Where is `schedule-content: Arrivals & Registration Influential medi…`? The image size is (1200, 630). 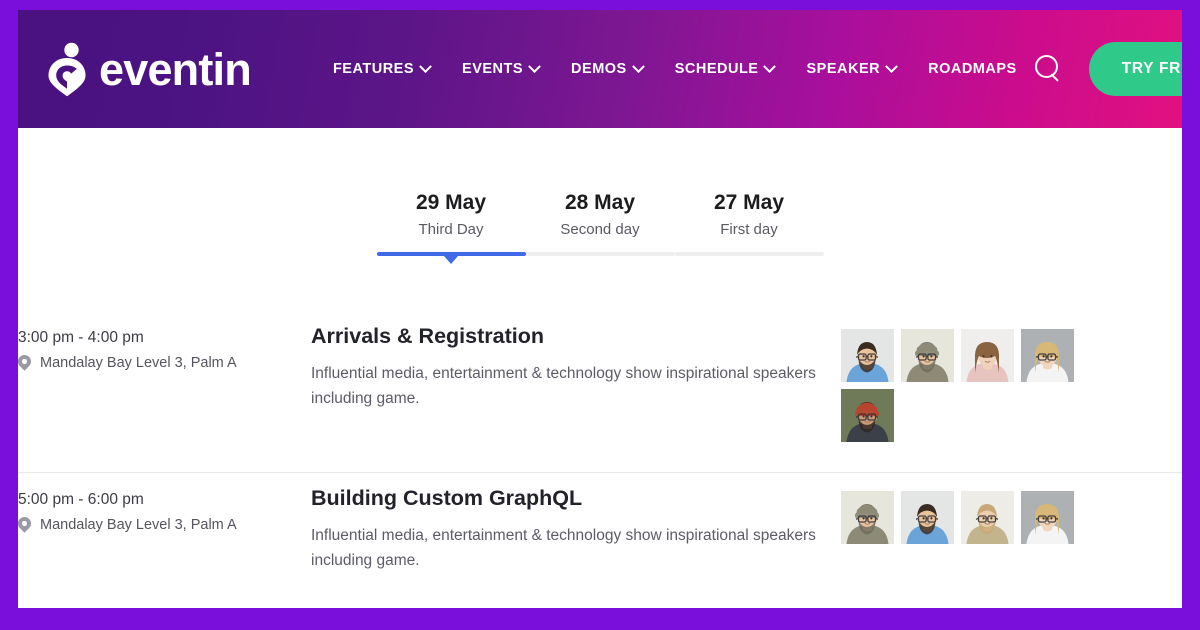
schedule-content: Arrivals & Registration Influential medi… is located at coordinates (567, 366).